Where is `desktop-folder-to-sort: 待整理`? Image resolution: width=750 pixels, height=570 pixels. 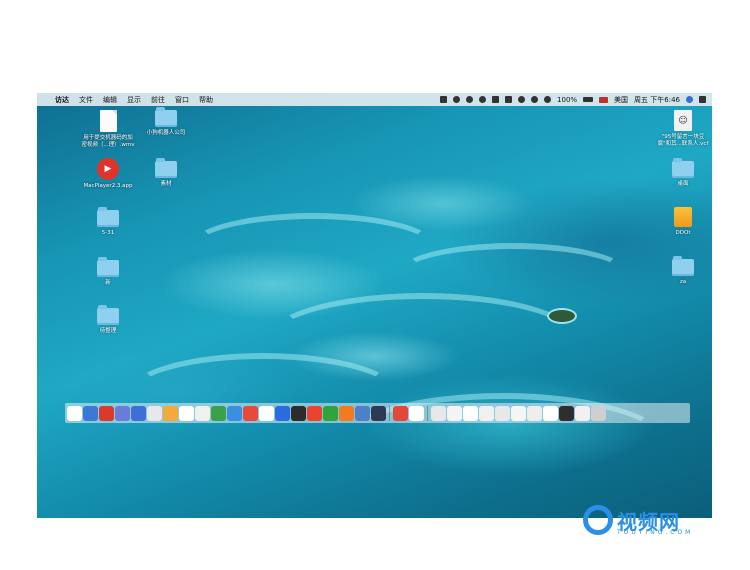
desktop-folder-to-sort: 待整理 is located at coordinates (108, 320).